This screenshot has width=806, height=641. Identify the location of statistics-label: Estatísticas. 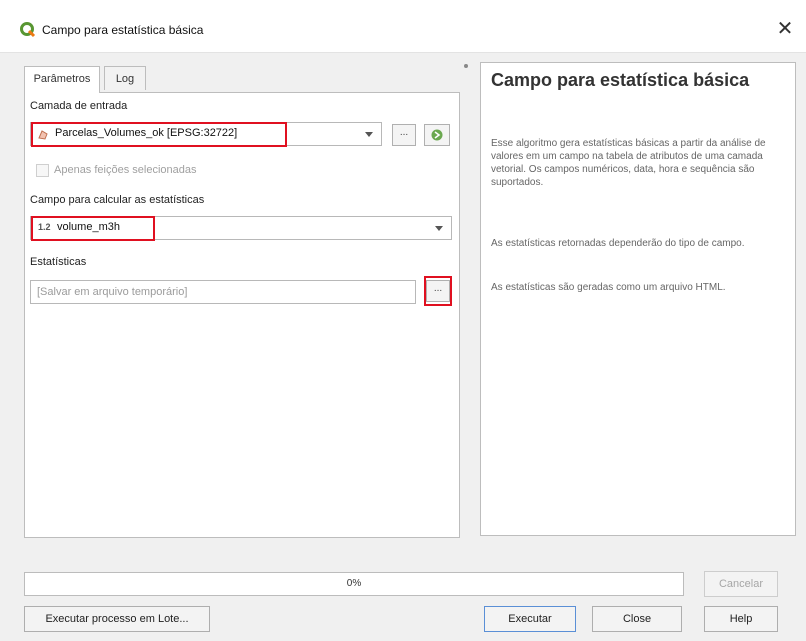
(58, 262).